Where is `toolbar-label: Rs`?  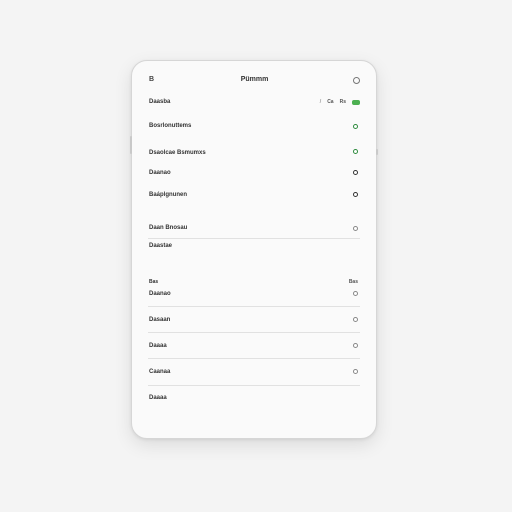
toolbar-label: Rs is located at coordinates (343, 102).